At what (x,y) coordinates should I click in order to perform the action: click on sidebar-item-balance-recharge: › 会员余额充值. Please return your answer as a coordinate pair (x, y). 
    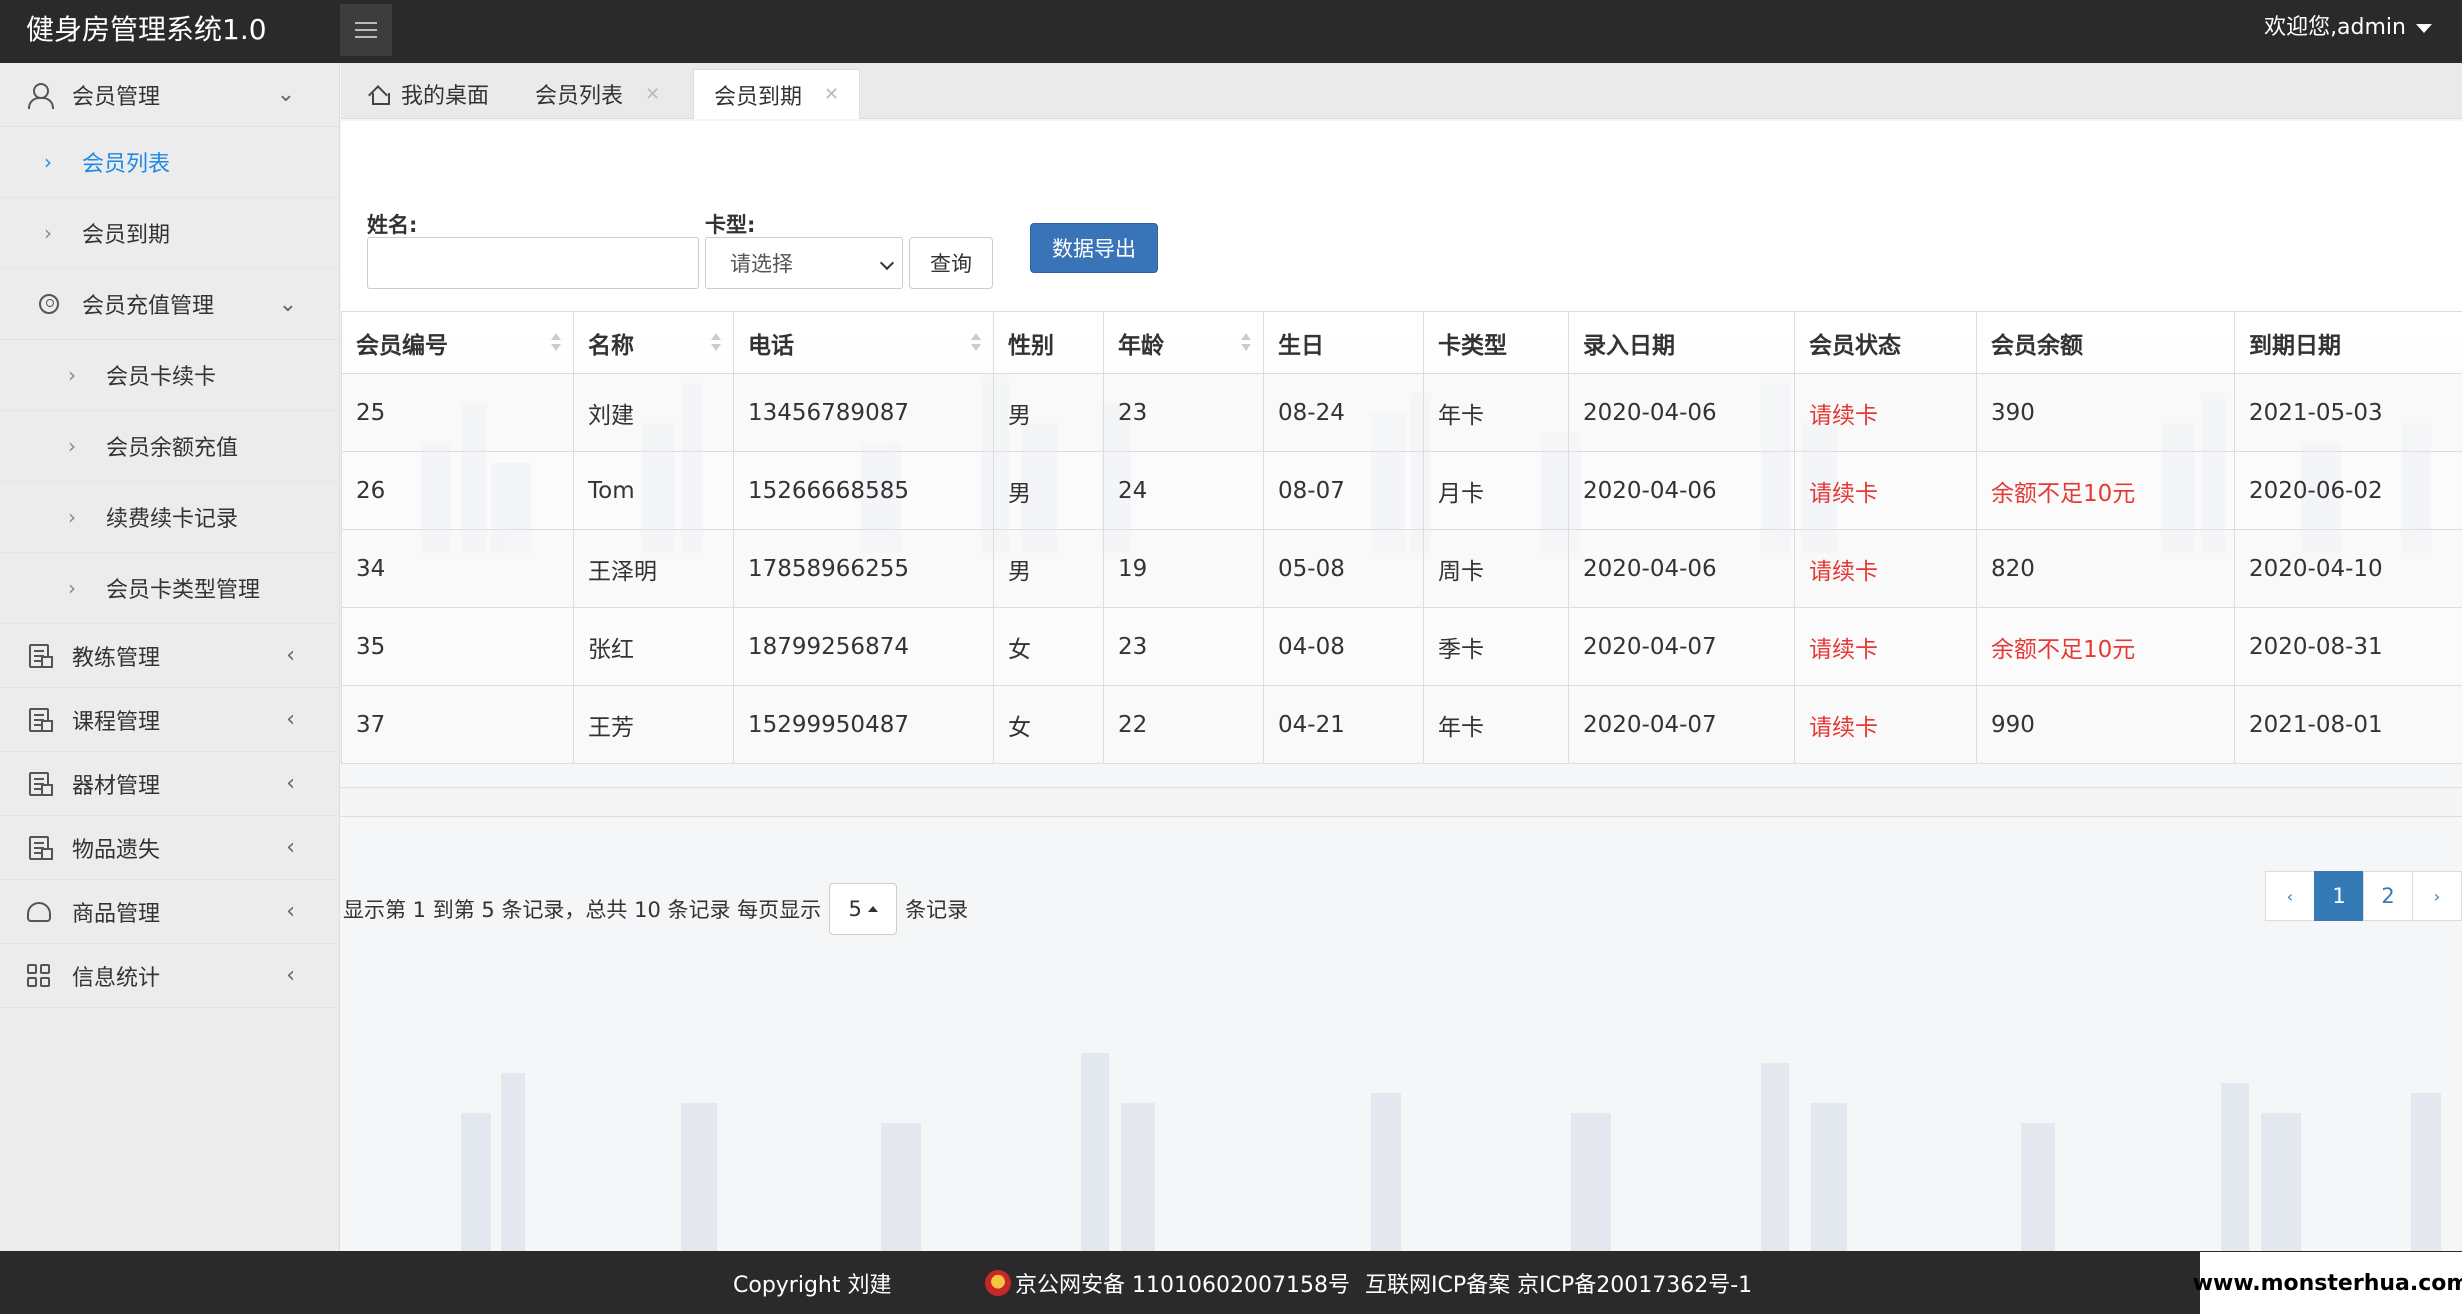
    Looking at the image, I should click on (169, 446).